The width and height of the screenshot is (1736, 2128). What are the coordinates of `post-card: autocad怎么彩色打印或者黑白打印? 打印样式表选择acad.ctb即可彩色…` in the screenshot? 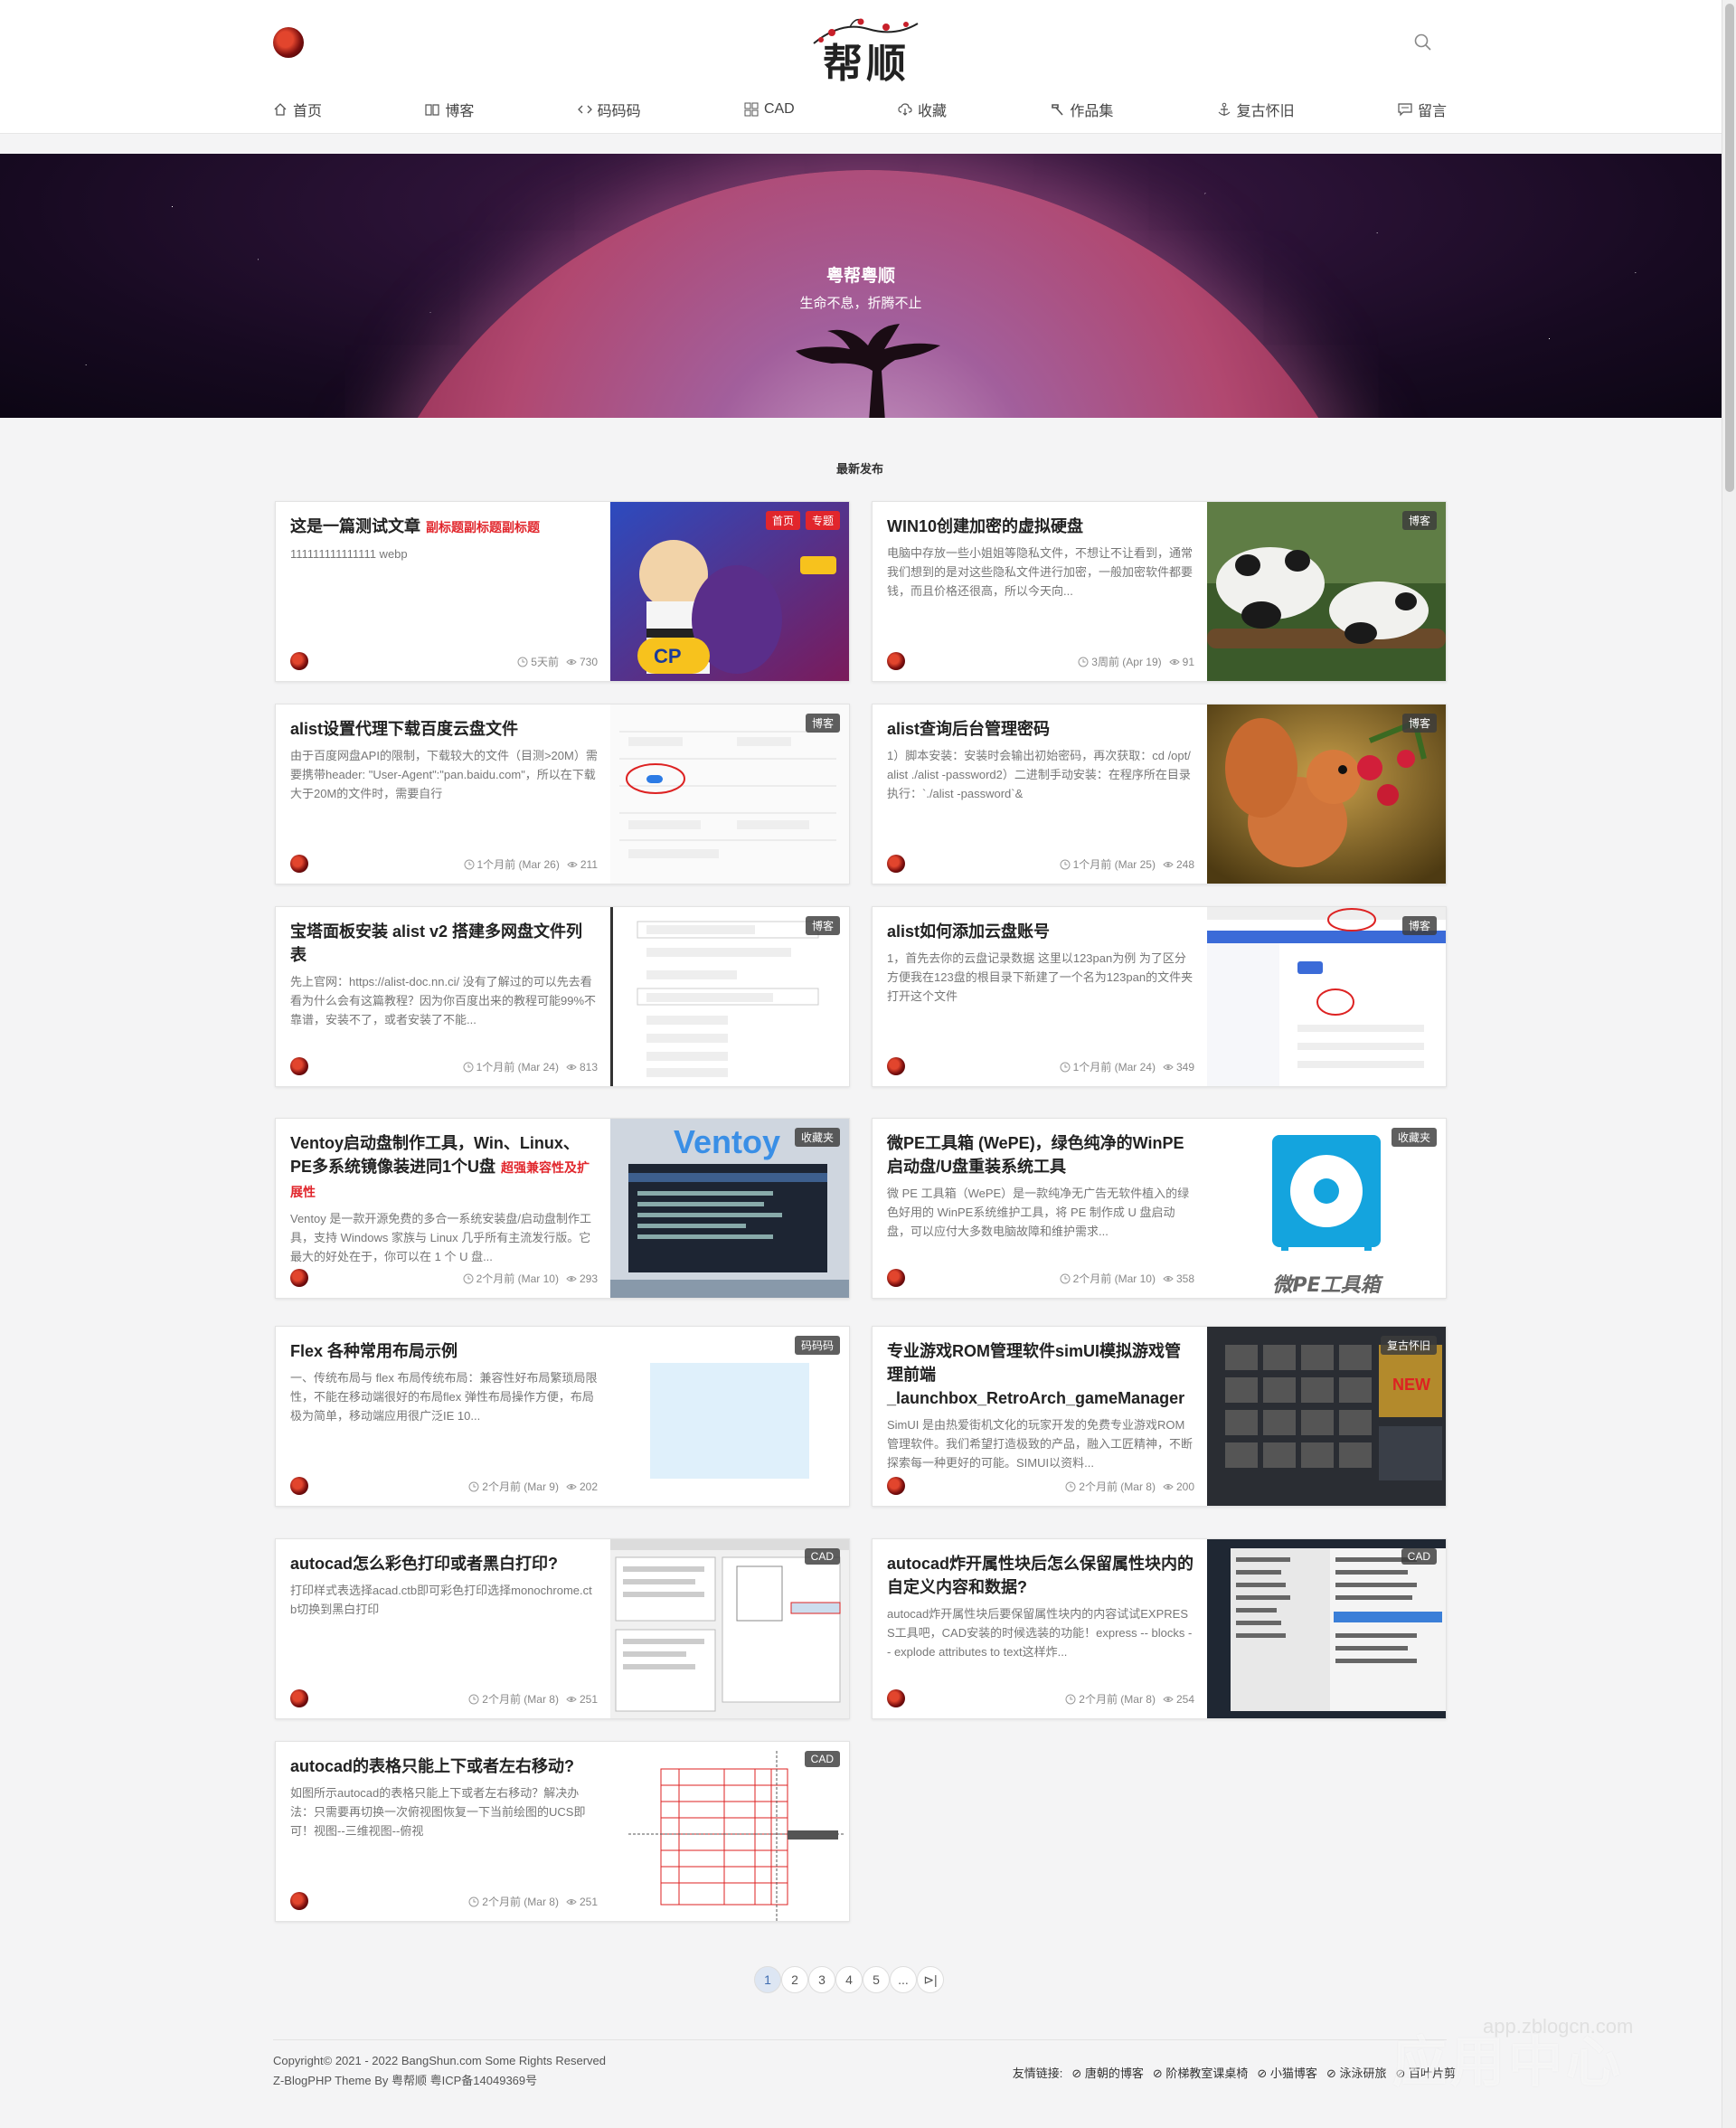 It's located at (562, 1628).